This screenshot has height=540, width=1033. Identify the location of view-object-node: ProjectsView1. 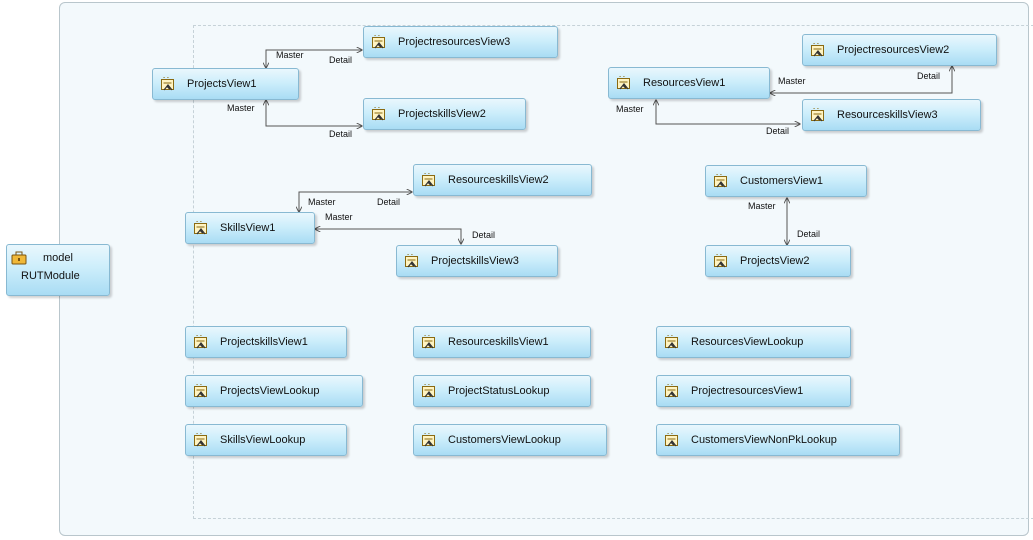
(225, 84).